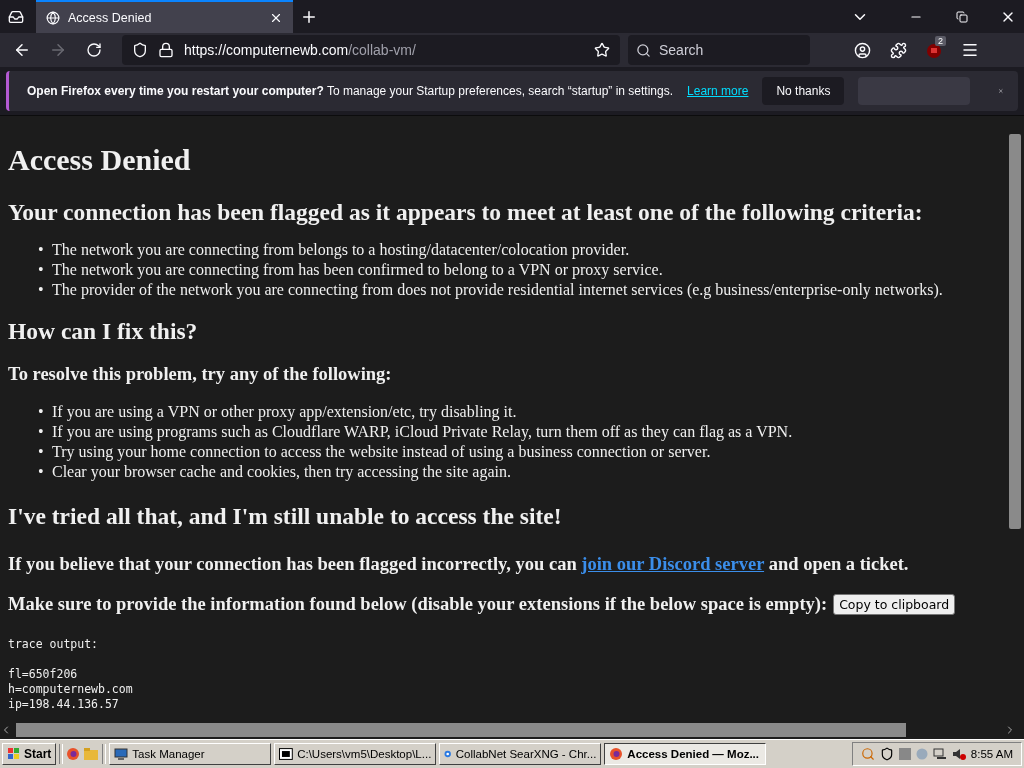 Image resolution: width=1024 pixels, height=768 pixels. I want to click on monitor-icon, so click(121, 754).